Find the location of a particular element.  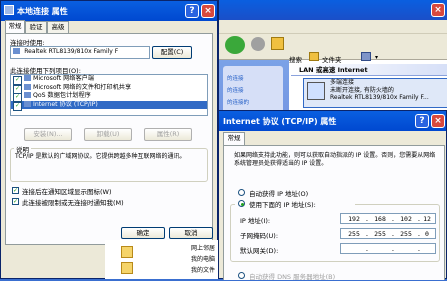

folders-button-label: 文件夹 is located at coordinates (332, 59).